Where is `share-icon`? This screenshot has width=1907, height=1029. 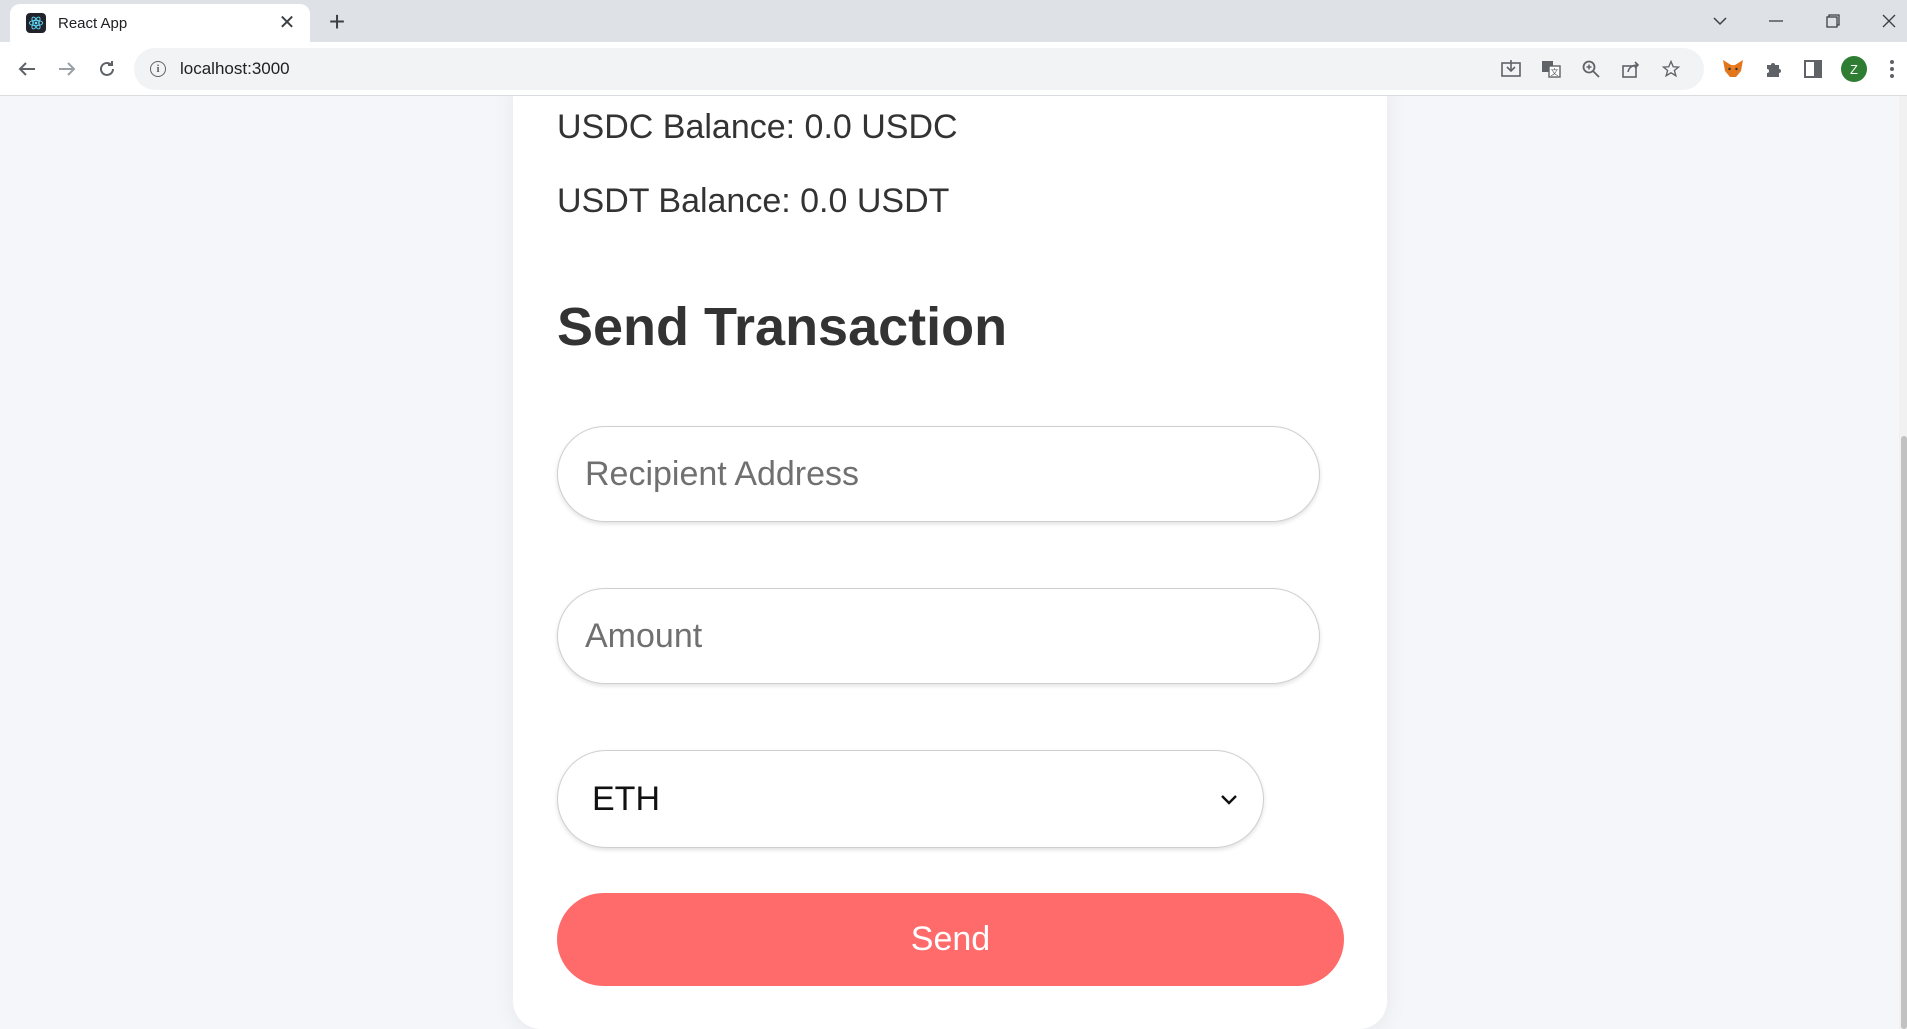 share-icon is located at coordinates (1631, 69).